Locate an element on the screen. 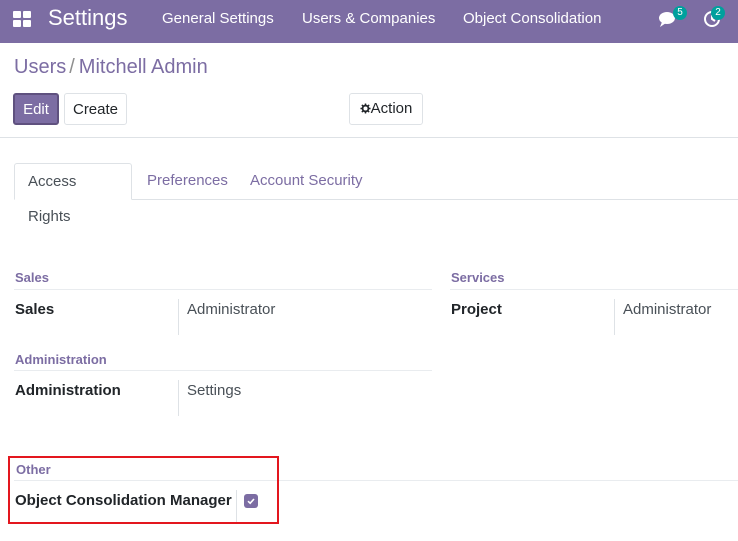  field-label-project: Project is located at coordinates (476, 309).